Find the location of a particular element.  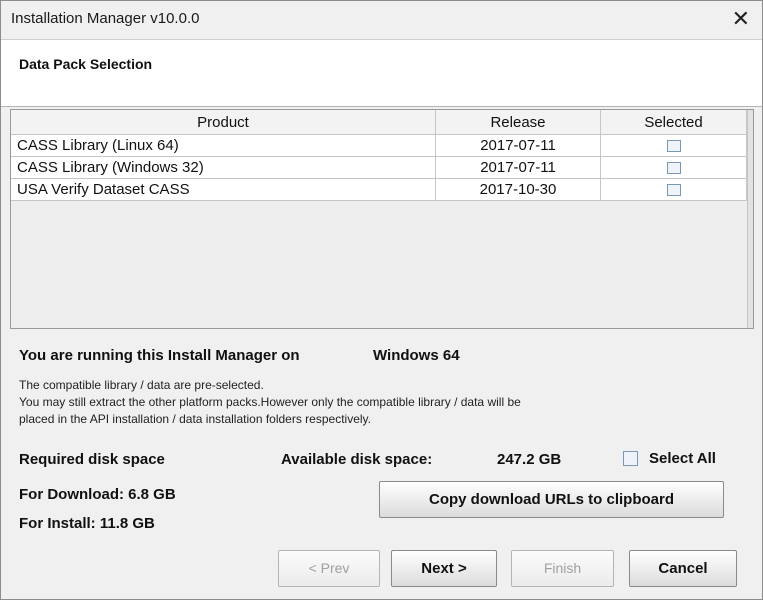

available-disk-space-label: Available disk space: is located at coordinates (357, 459).